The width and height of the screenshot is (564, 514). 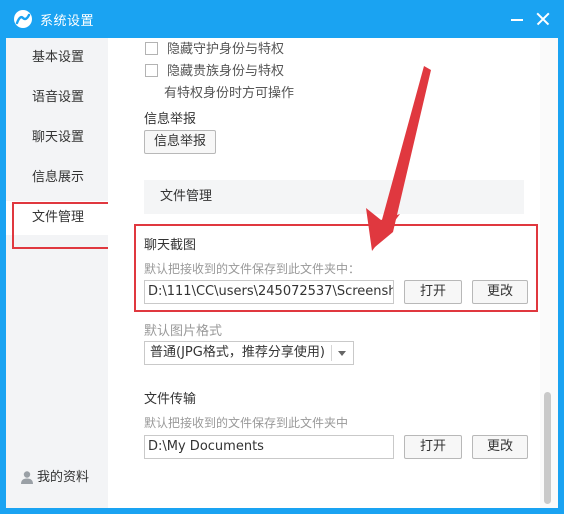 What do you see at coordinates (269, 447) in the screenshot?
I see `file-transfer-path-input: D:\My Documents` at bounding box center [269, 447].